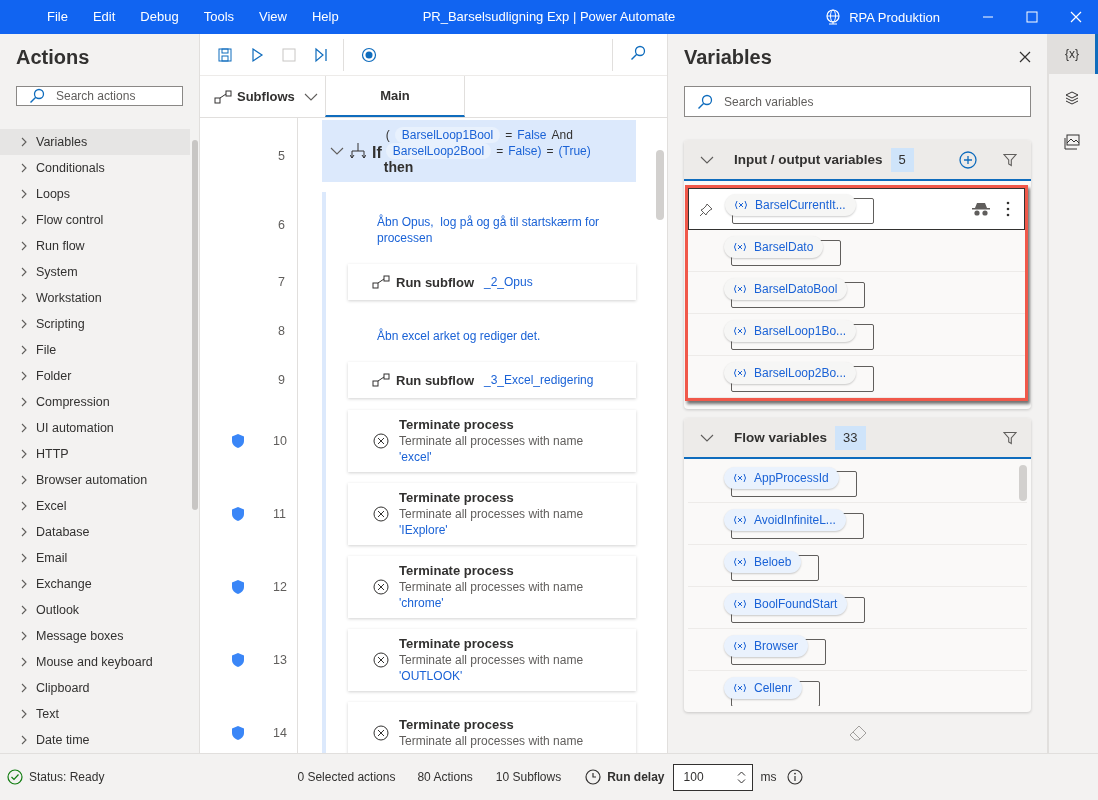 Image resolution: width=1098 pixels, height=800 pixels. Describe the element at coordinates (95, 506) in the screenshot. I see `action-category: Excel` at that location.